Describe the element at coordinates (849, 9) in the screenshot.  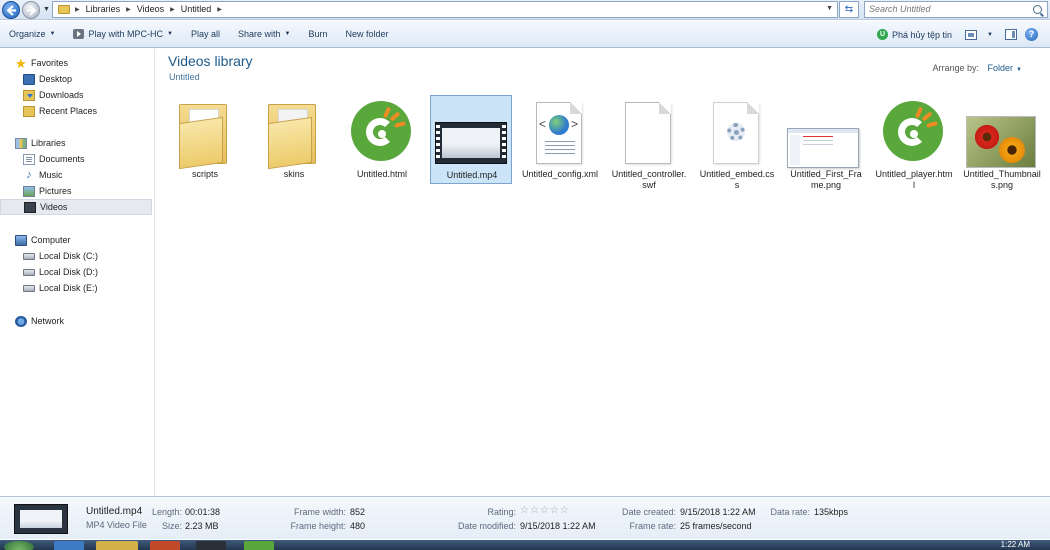
I see `refresh-button: ⇆` at that location.